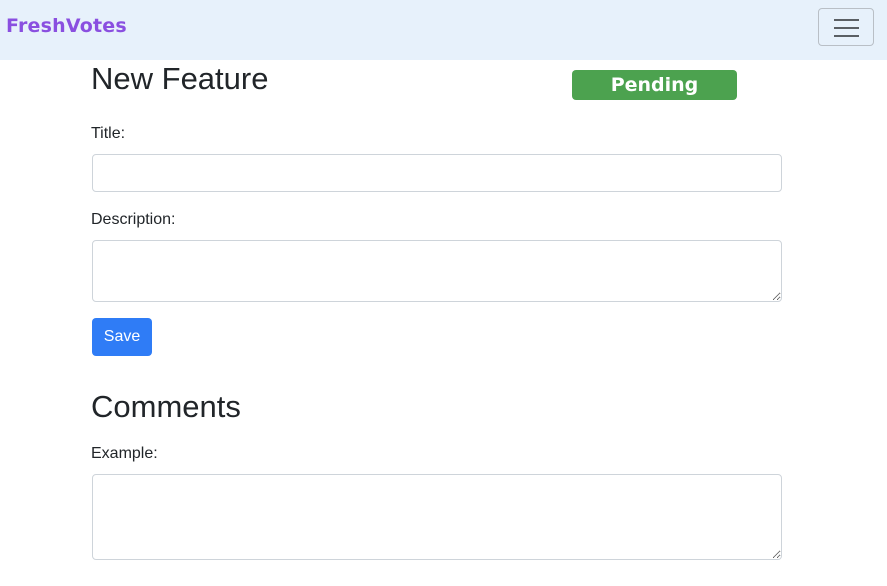  I want to click on comment-textarea, so click(437, 517).